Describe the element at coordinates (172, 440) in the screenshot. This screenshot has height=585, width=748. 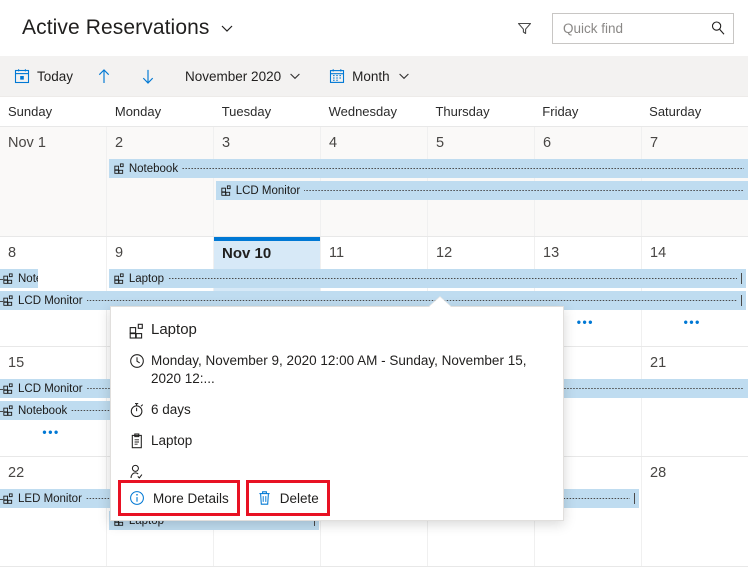
I see `callout-resource: Laptop` at that location.